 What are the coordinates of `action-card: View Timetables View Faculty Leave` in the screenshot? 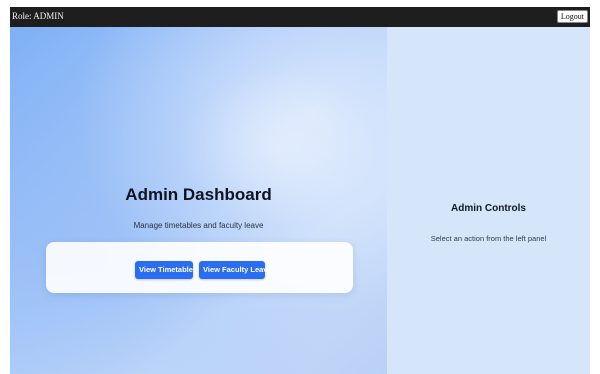 It's located at (199, 267).